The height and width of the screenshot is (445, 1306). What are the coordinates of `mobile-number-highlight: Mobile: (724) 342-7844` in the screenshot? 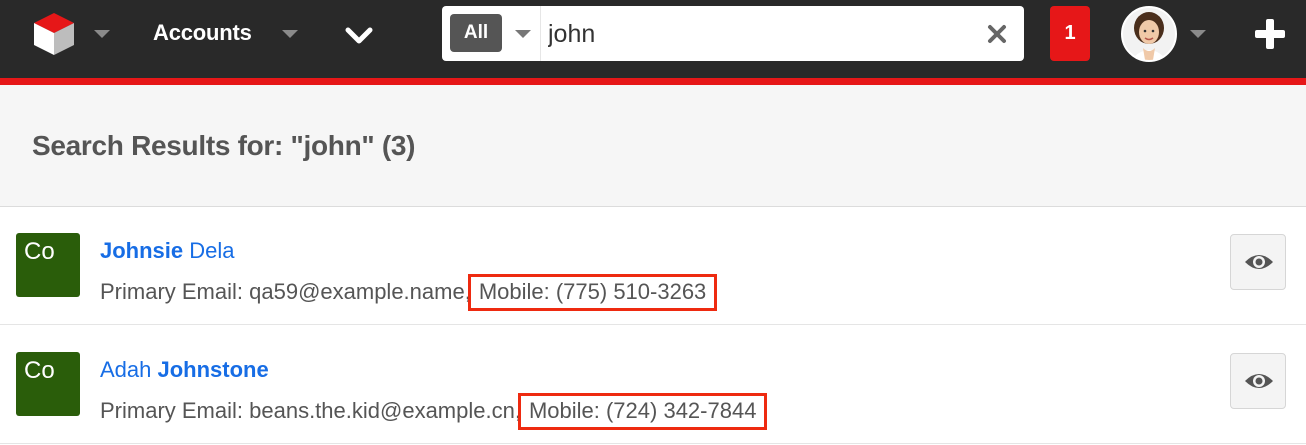 It's located at (642, 411).